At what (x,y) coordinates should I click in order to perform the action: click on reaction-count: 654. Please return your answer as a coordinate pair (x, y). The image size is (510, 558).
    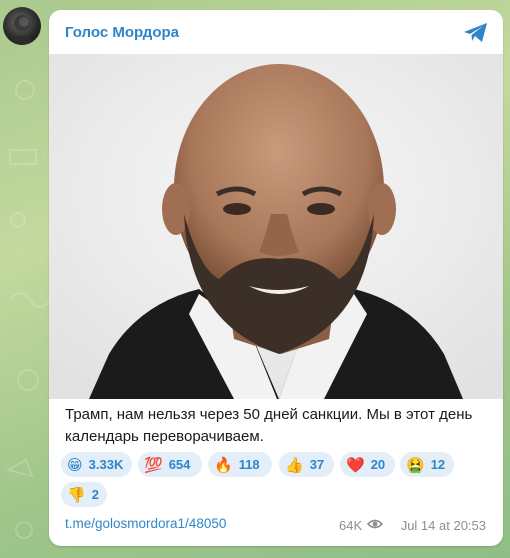
    Looking at the image, I should click on (179, 464).